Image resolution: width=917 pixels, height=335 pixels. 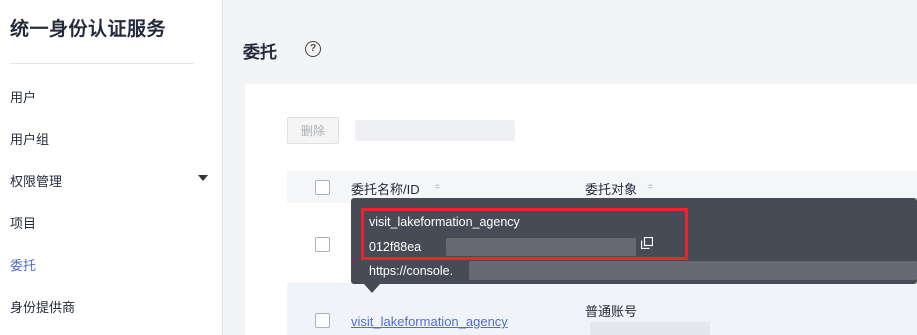 What do you see at coordinates (110, 138) in the screenshot?
I see `sidebar-item-user-groups: 用户组` at bounding box center [110, 138].